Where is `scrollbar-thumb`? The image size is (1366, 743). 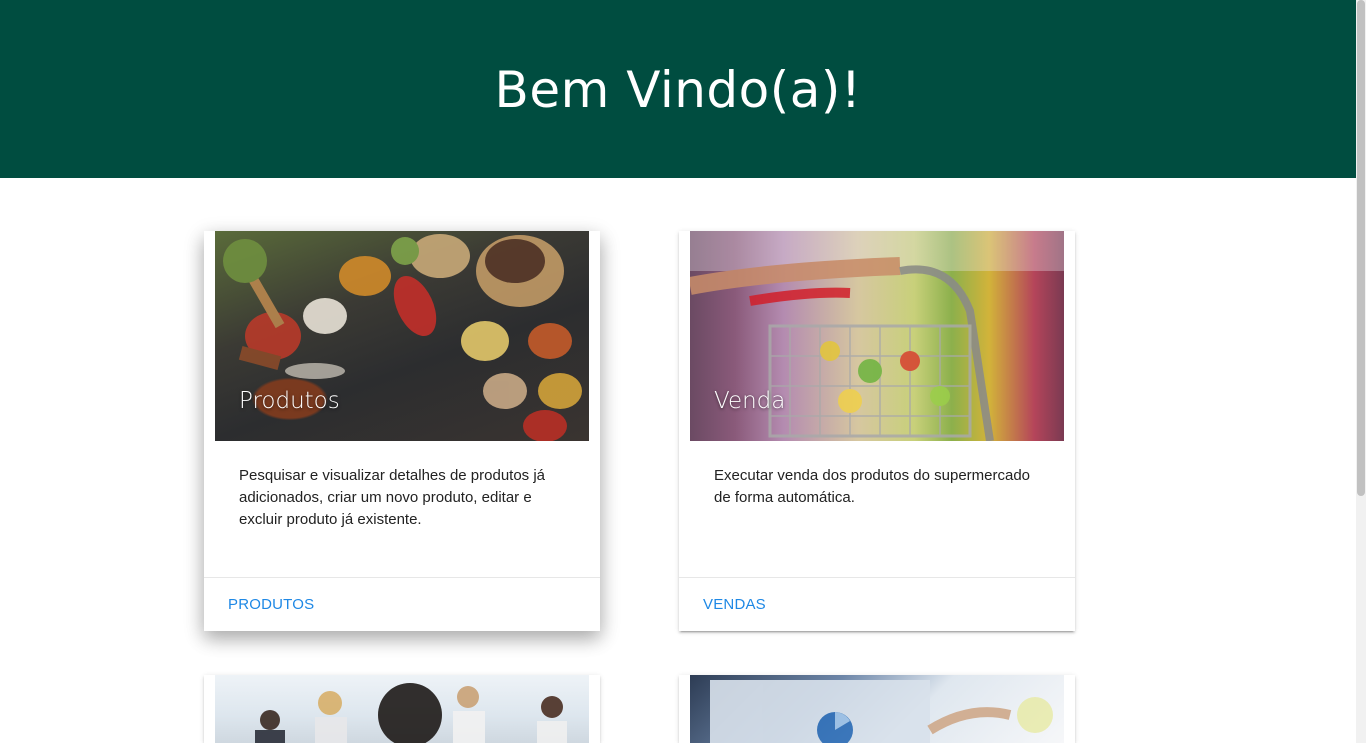 scrollbar-thumb is located at coordinates (1361, 248).